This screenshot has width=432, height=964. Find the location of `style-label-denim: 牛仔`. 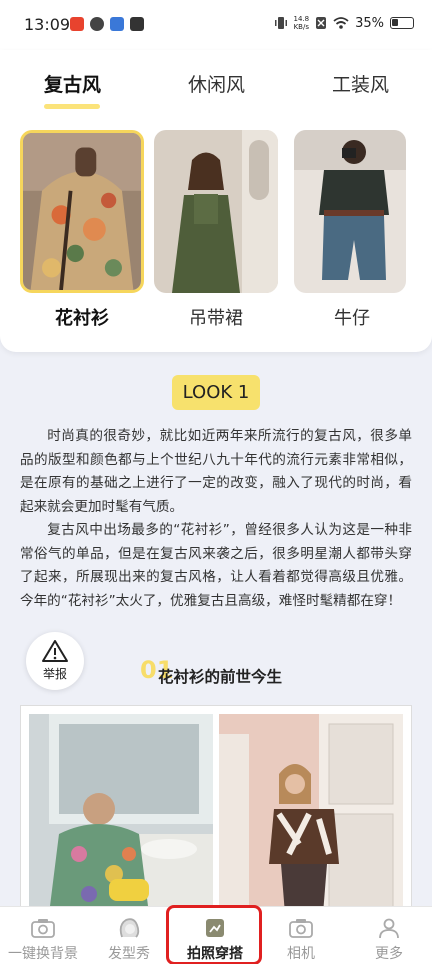

style-label-denim: 牛仔 is located at coordinates (352, 318).